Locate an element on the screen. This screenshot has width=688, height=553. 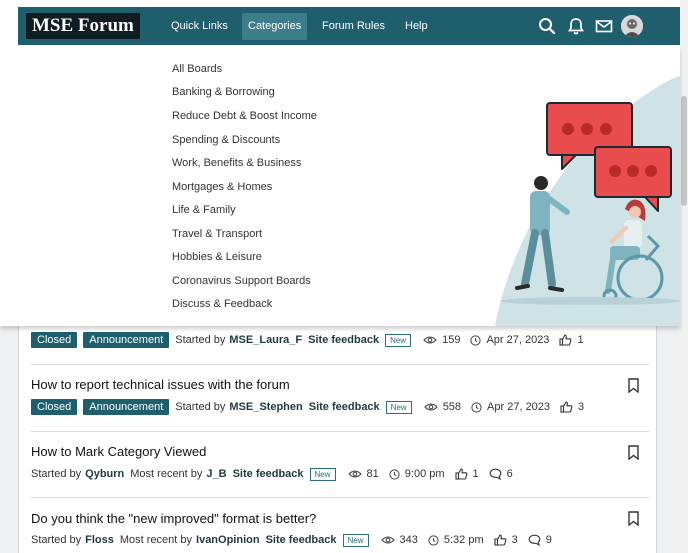
last-activity: 9:00 pm is located at coordinates (417, 474).